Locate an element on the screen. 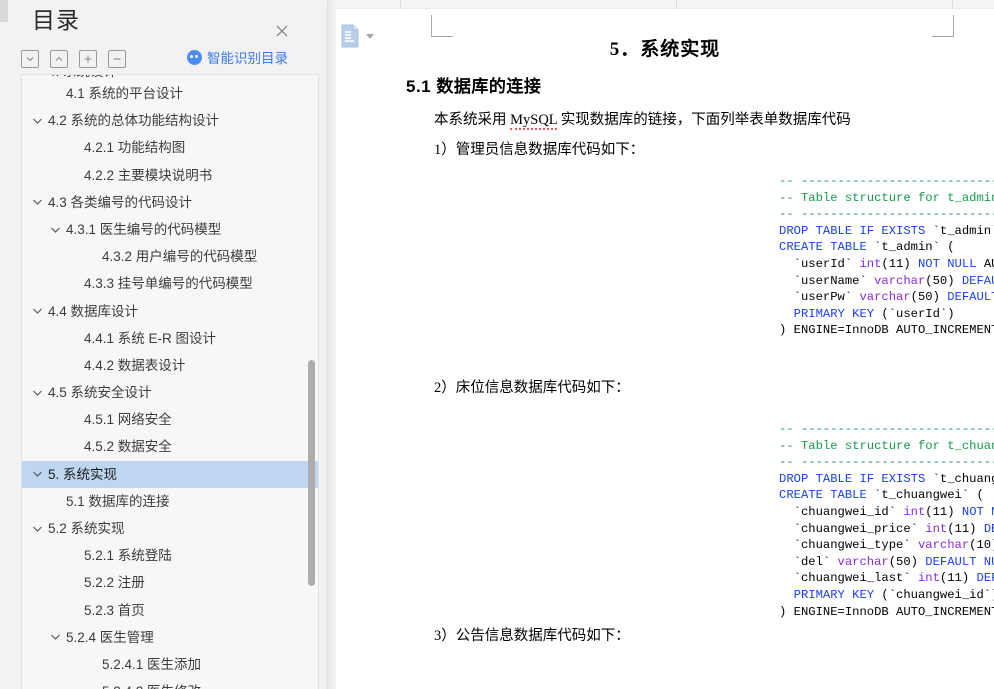  outline-item: 4.3.1 医生编号的代码模型 is located at coordinates (170, 229).